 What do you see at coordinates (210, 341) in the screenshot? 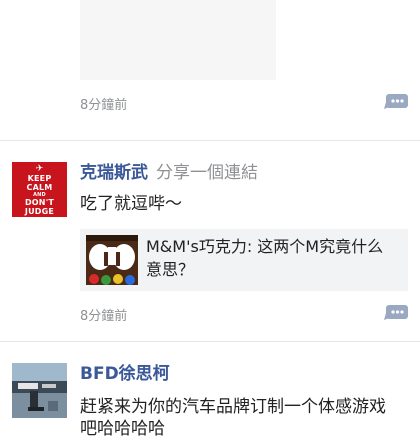
I see `divider` at bounding box center [210, 341].